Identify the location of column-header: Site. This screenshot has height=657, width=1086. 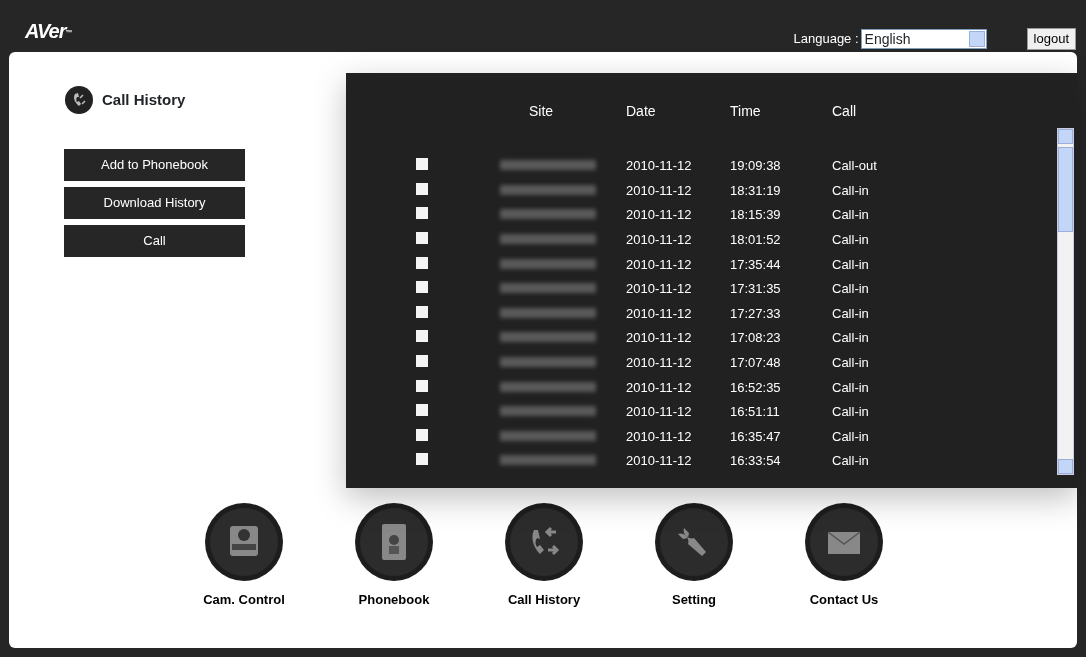
(541, 111).